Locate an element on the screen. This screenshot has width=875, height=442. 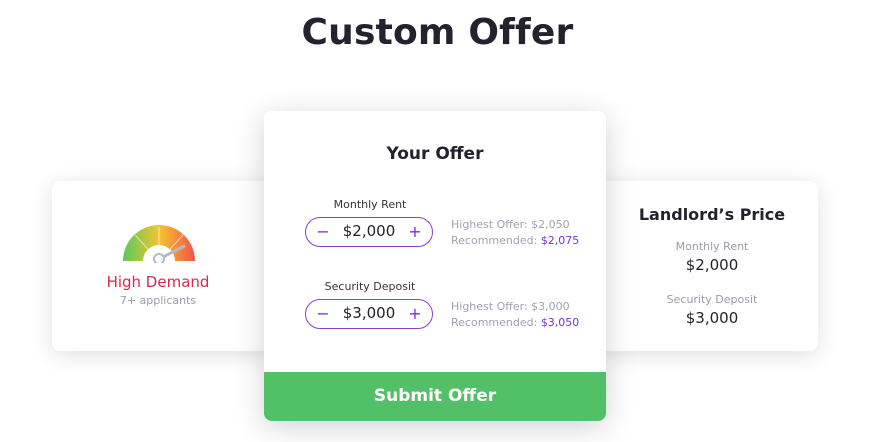
deposit-recommended-value: $3,050 is located at coordinates (560, 322).